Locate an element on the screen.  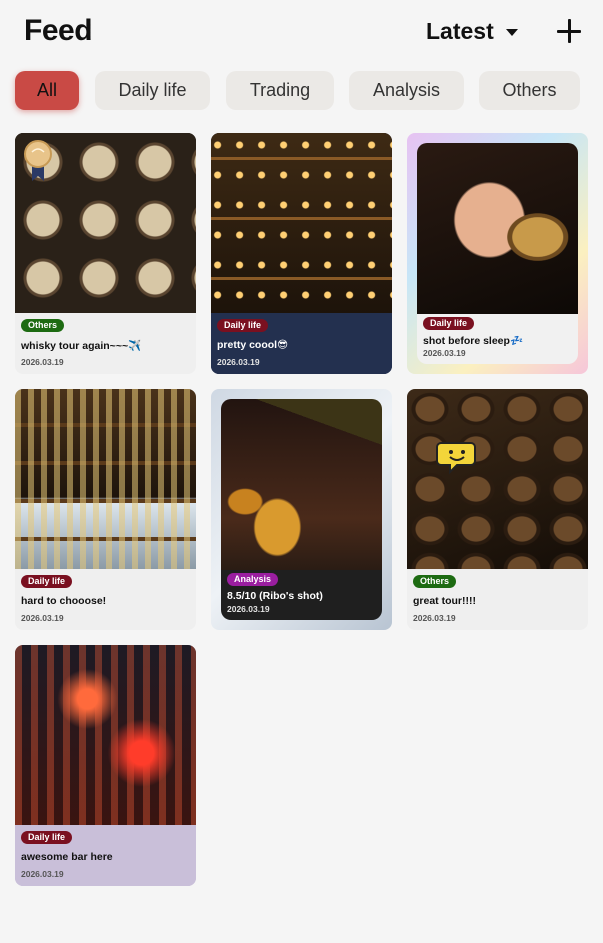
bar-shelves-photo is located at coordinates (301, 223).